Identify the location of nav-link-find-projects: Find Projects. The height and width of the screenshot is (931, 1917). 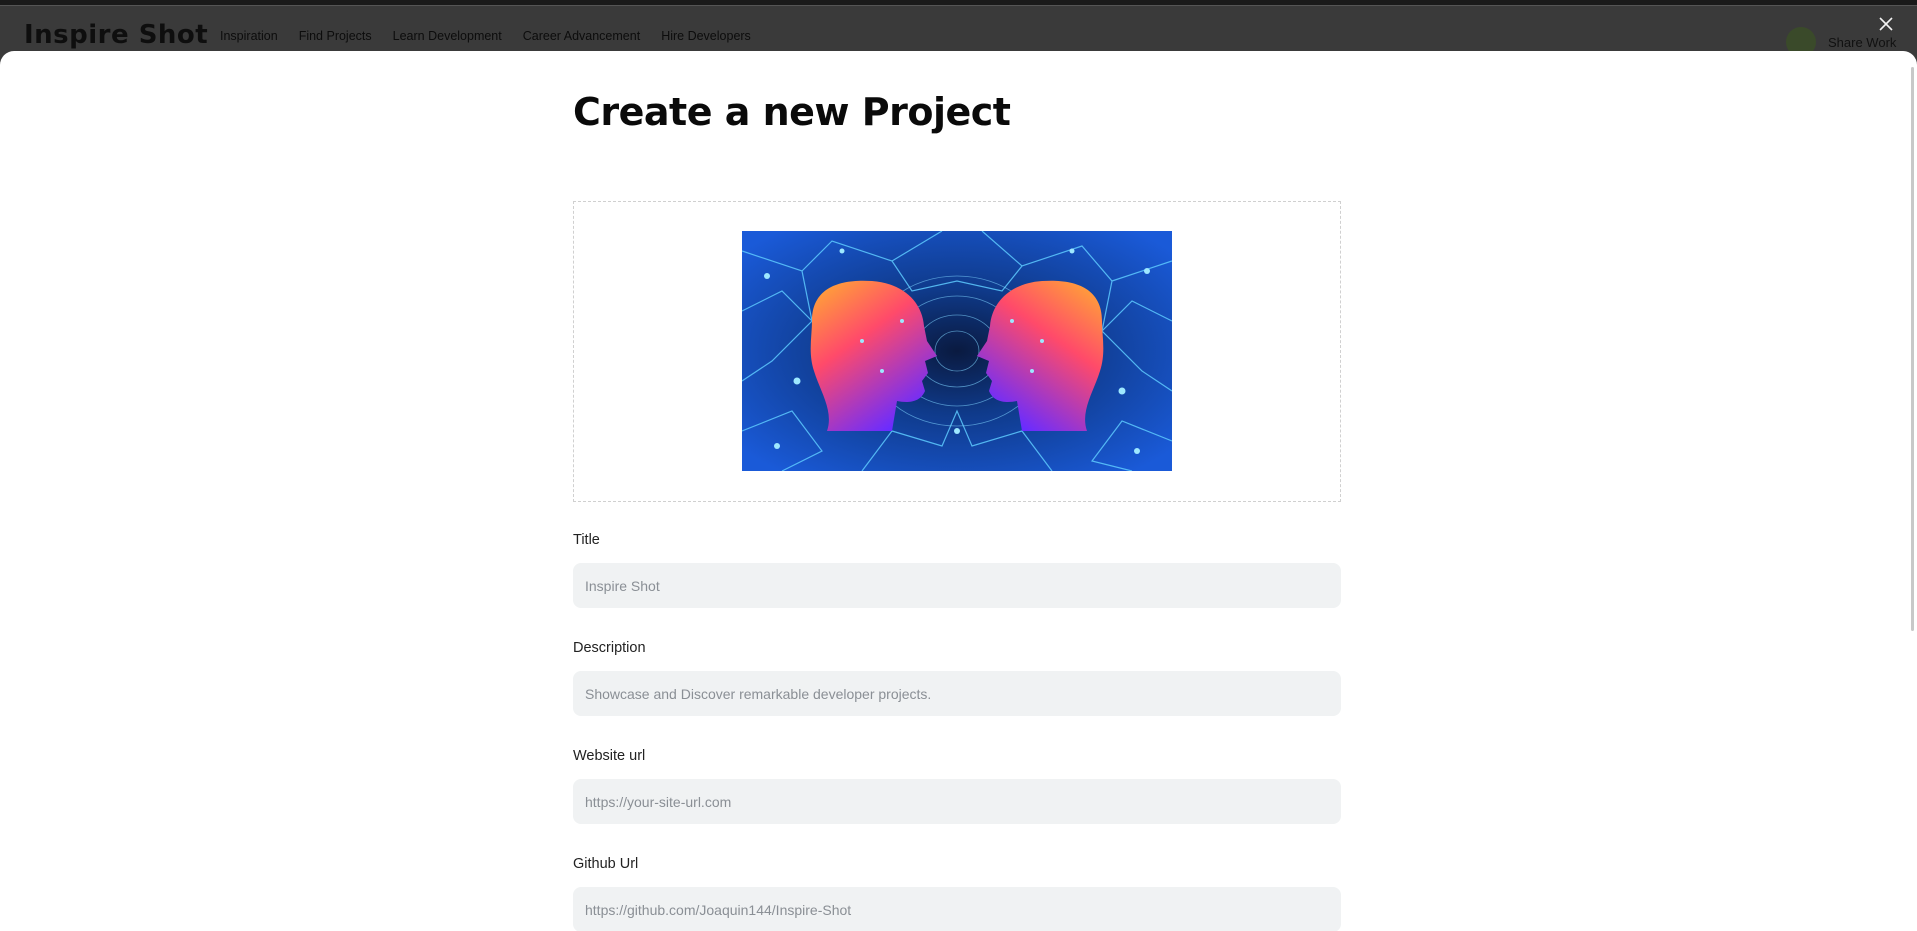
(335, 36).